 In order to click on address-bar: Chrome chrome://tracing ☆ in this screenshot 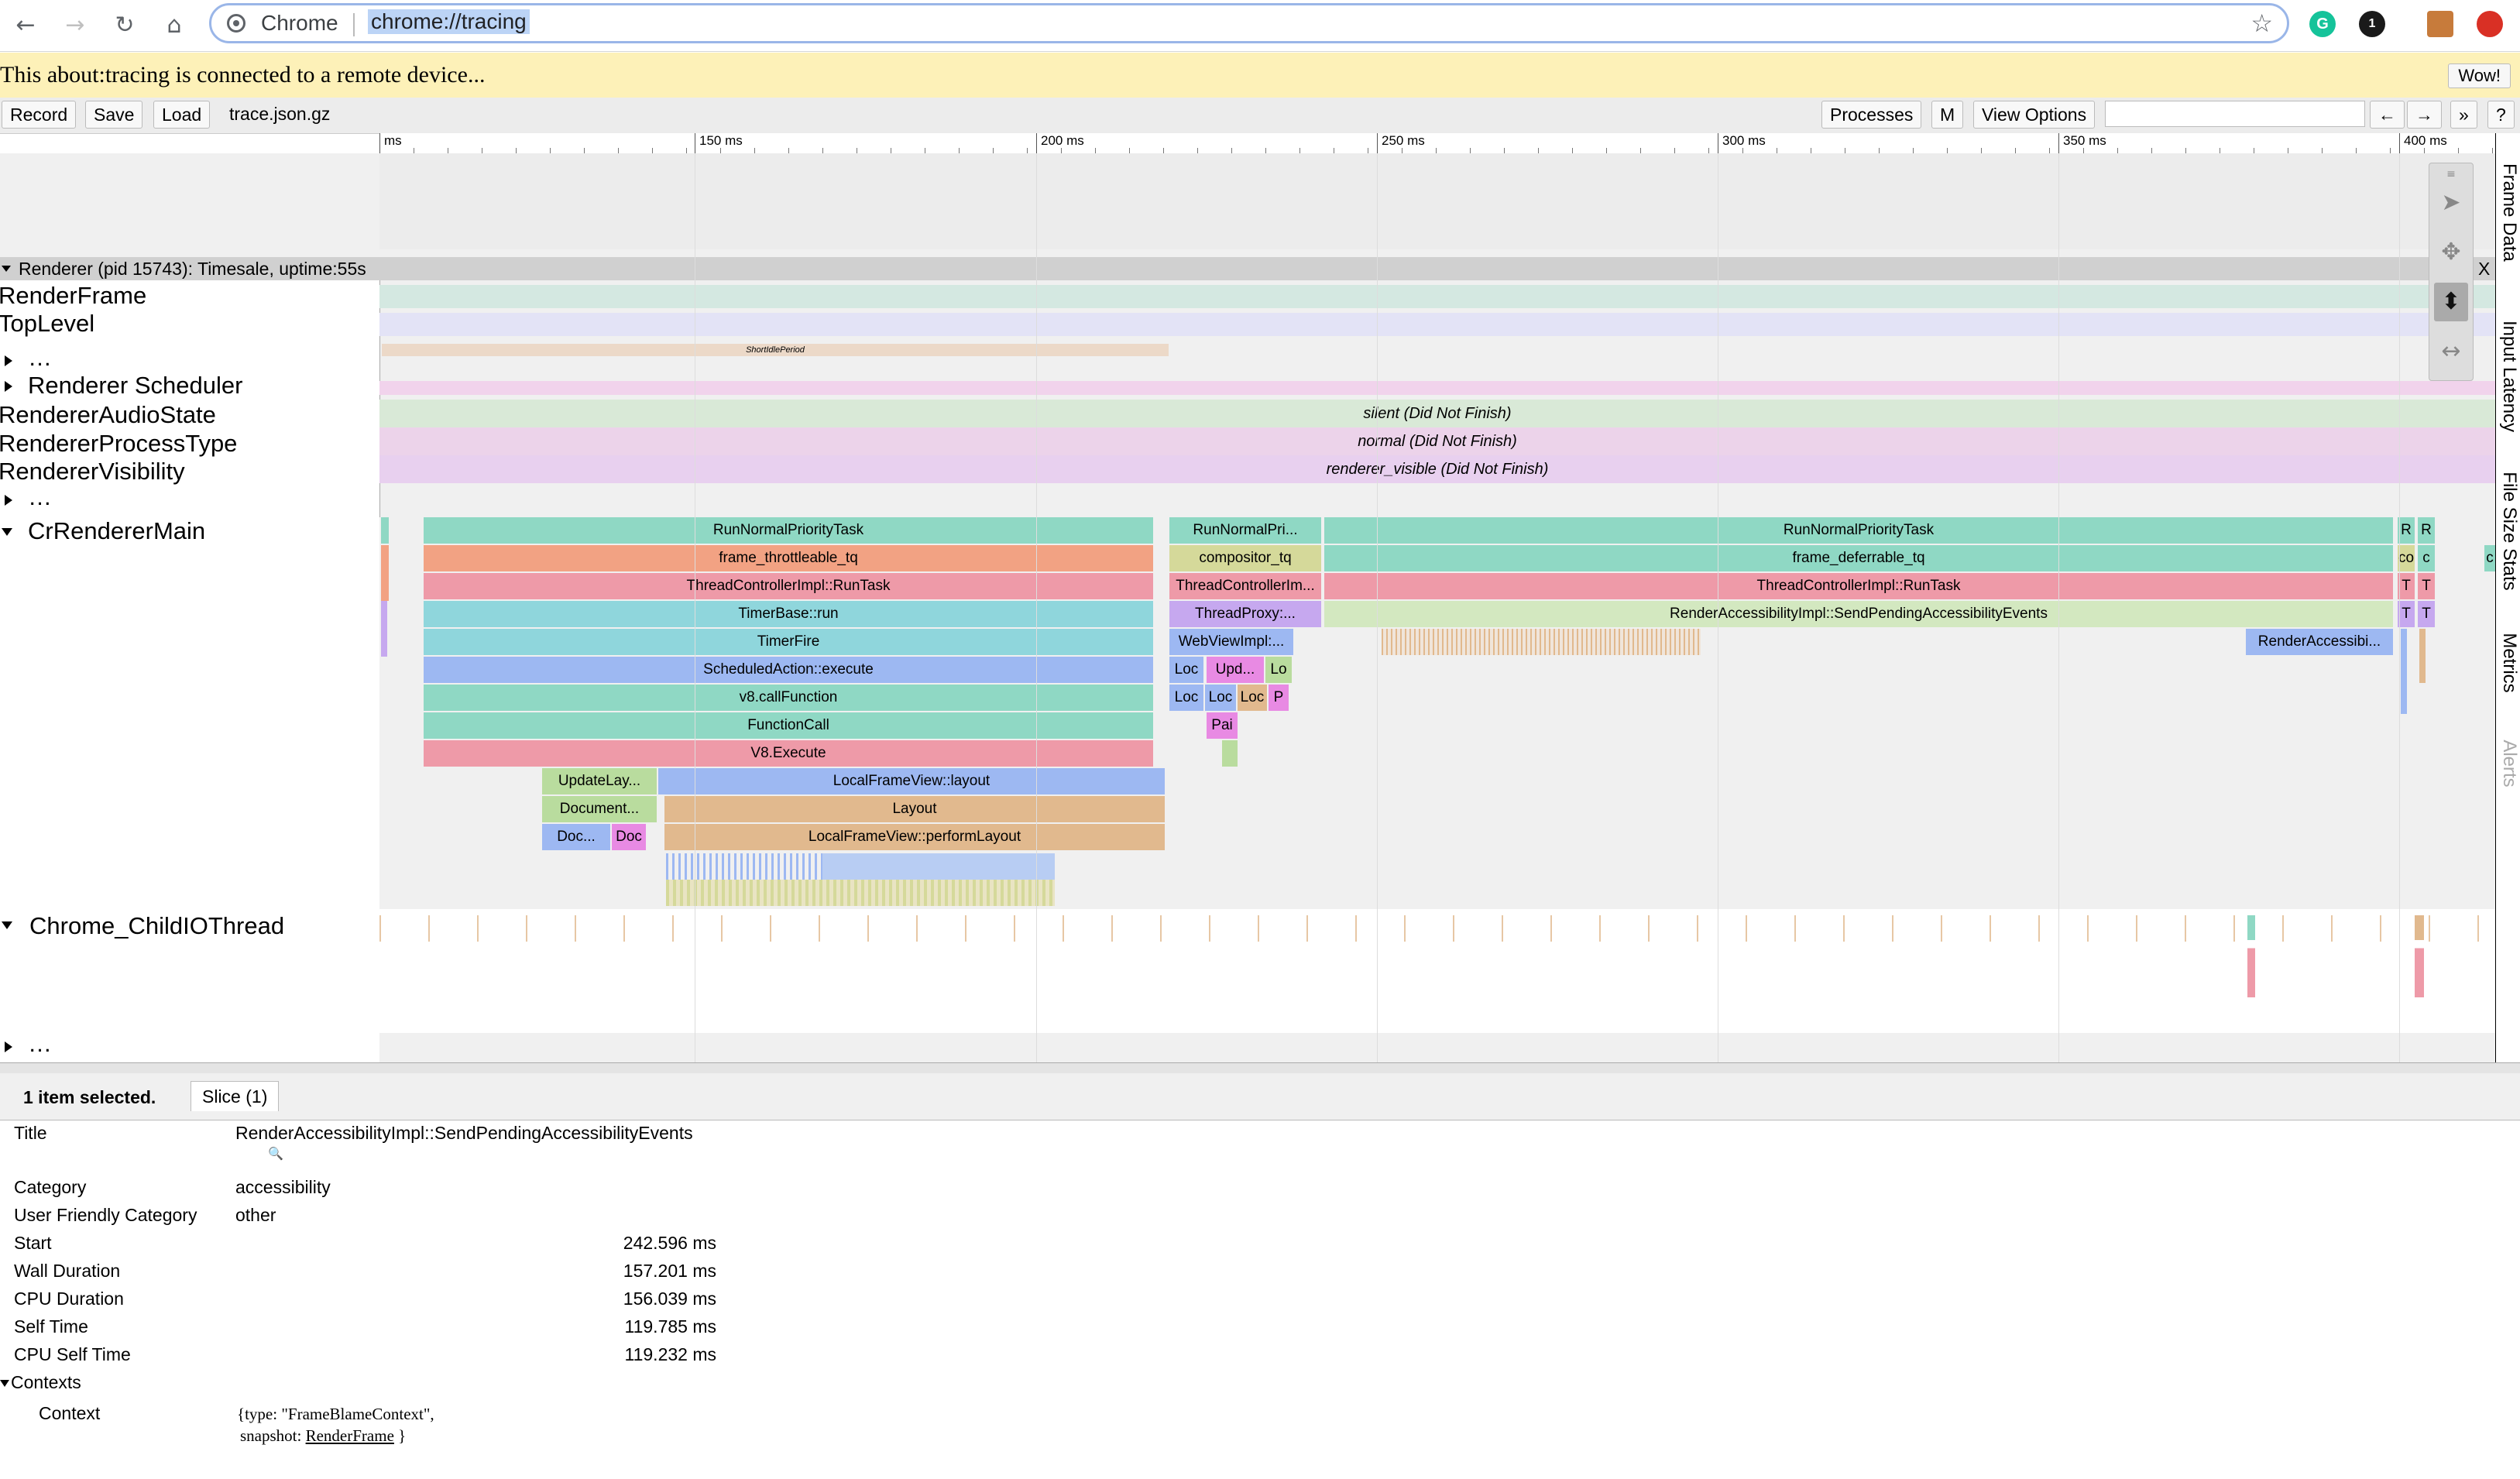, I will do `click(1249, 23)`.